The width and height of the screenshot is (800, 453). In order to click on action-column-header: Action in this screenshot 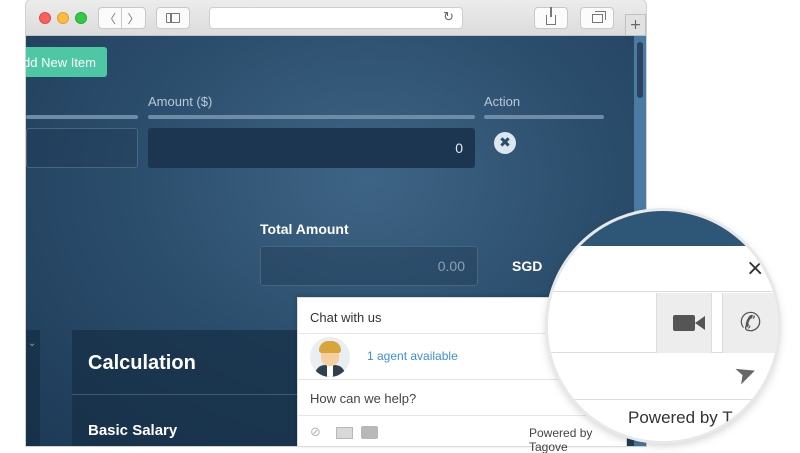, I will do `click(502, 101)`.